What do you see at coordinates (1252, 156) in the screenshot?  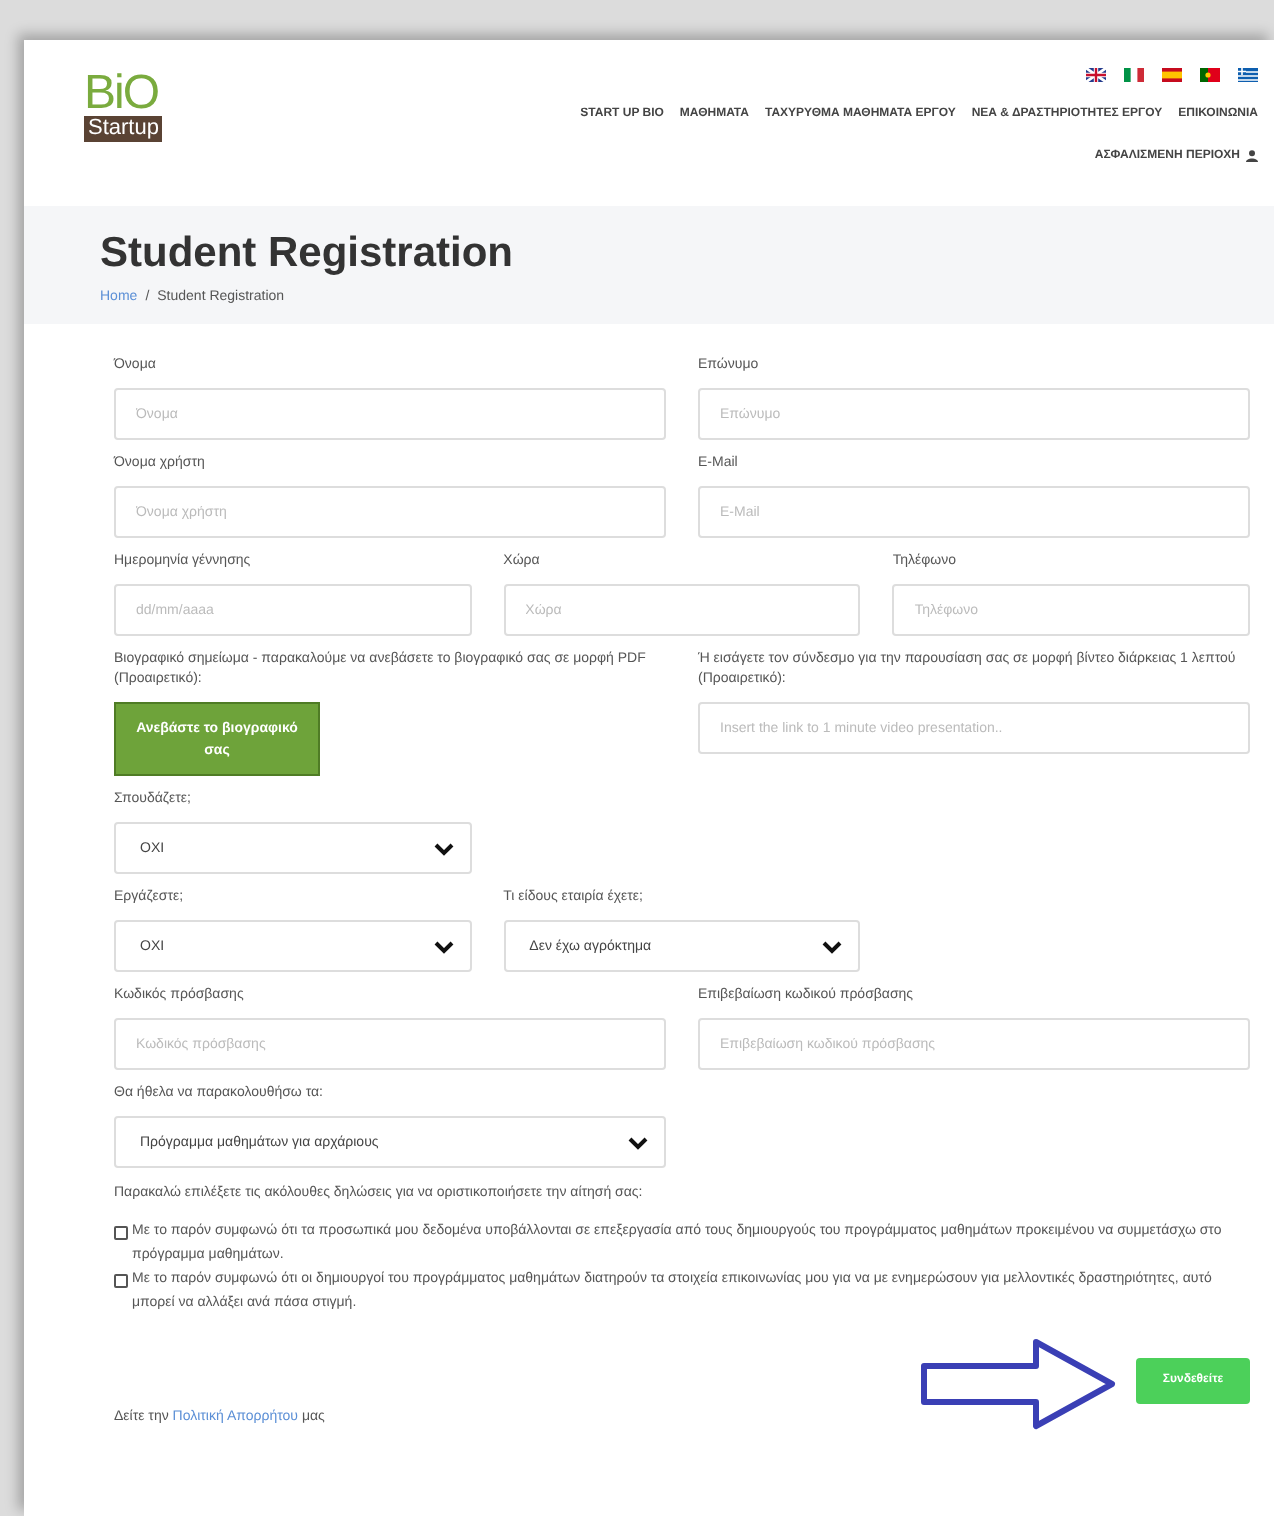 I see `user-icon` at bounding box center [1252, 156].